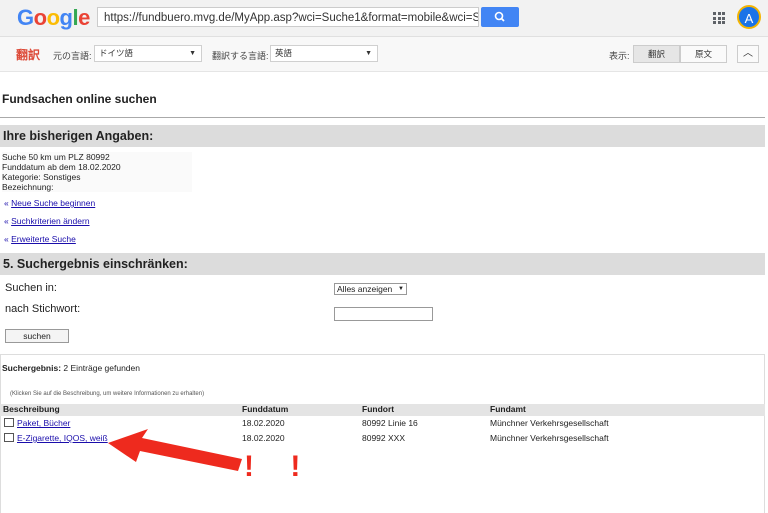 The width and height of the screenshot is (768, 513). I want to click on chevron-up-icon: ︿, so click(748, 53).